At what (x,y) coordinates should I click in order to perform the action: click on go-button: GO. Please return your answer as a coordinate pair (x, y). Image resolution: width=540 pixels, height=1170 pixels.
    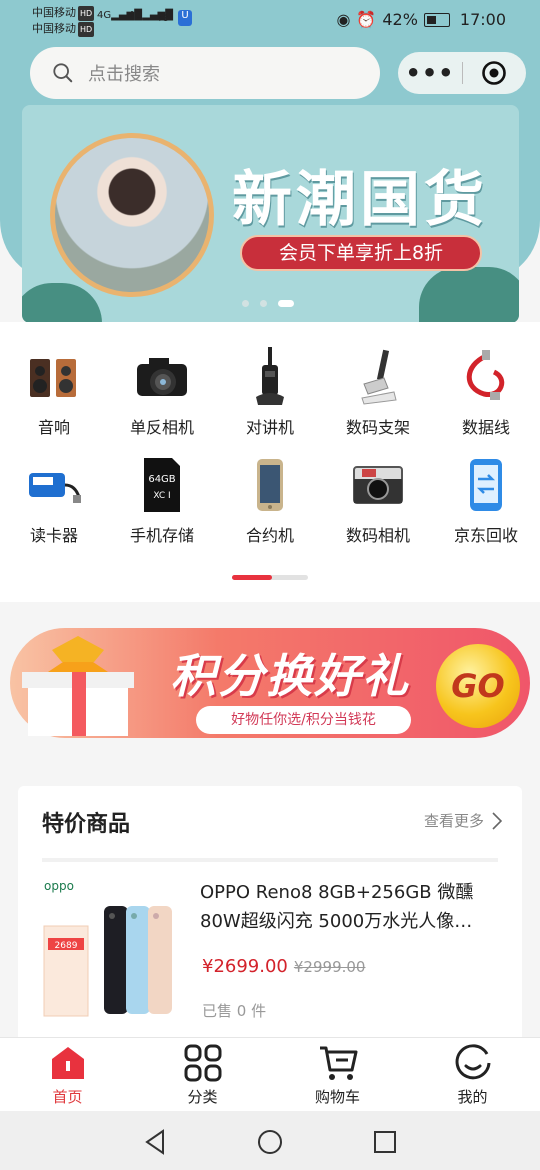
    Looking at the image, I should click on (478, 686).